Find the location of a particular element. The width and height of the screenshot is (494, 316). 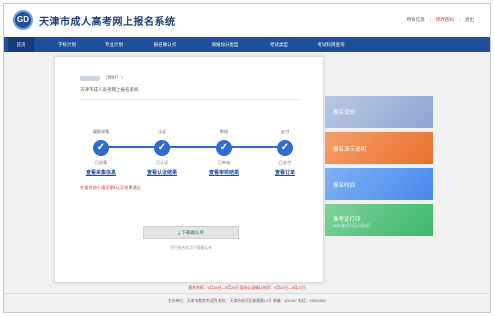

nav-item-subject-query: 考试科目查询 is located at coordinates (331, 44).